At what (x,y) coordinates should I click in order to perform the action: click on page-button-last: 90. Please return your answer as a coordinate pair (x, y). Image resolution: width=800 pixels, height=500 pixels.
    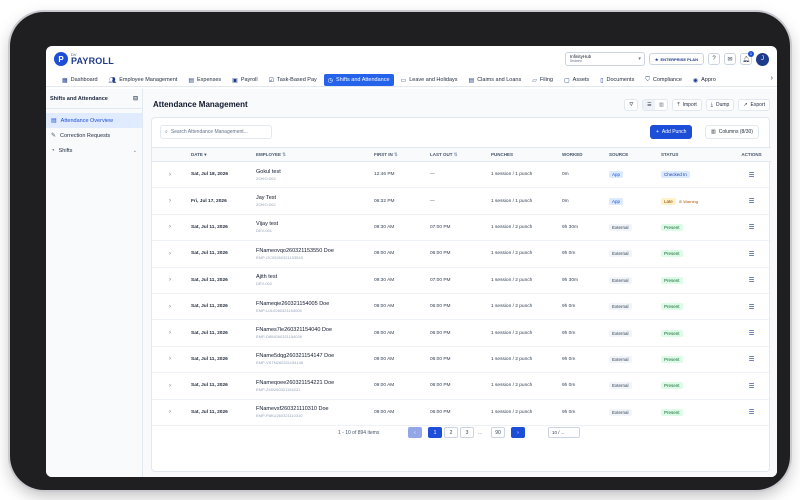
    Looking at the image, I should click on (498, 432).